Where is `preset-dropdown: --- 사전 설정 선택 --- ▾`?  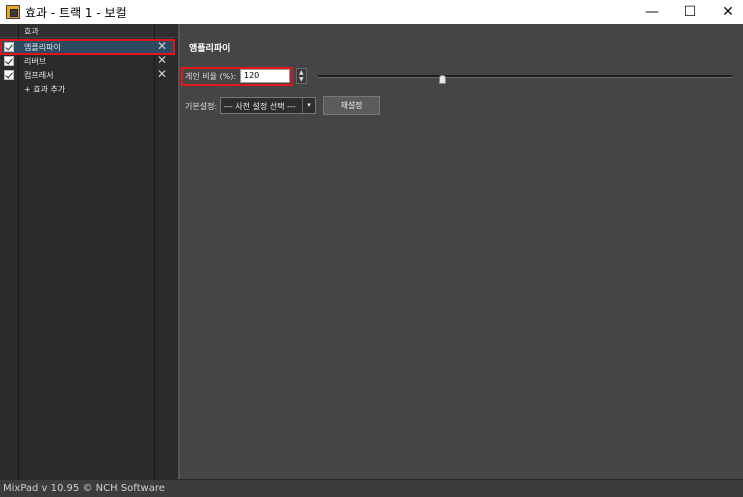
preset-dropdown: --- 사전 설정 선택 --- ▾ is located at coordinates (268, 105).